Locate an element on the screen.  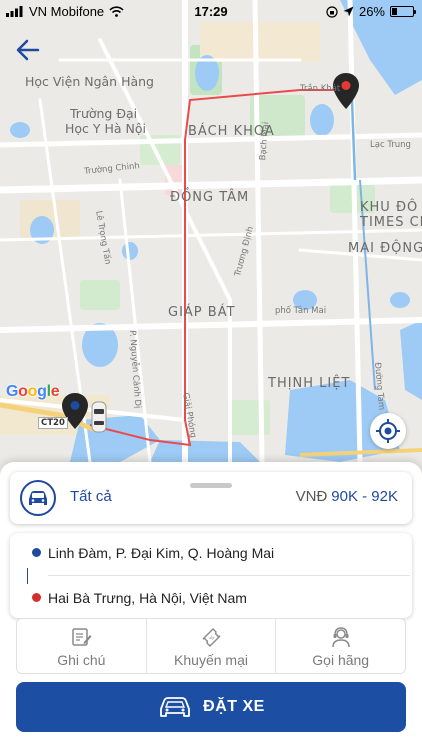
route-divider is located at coordinates (229, 575).